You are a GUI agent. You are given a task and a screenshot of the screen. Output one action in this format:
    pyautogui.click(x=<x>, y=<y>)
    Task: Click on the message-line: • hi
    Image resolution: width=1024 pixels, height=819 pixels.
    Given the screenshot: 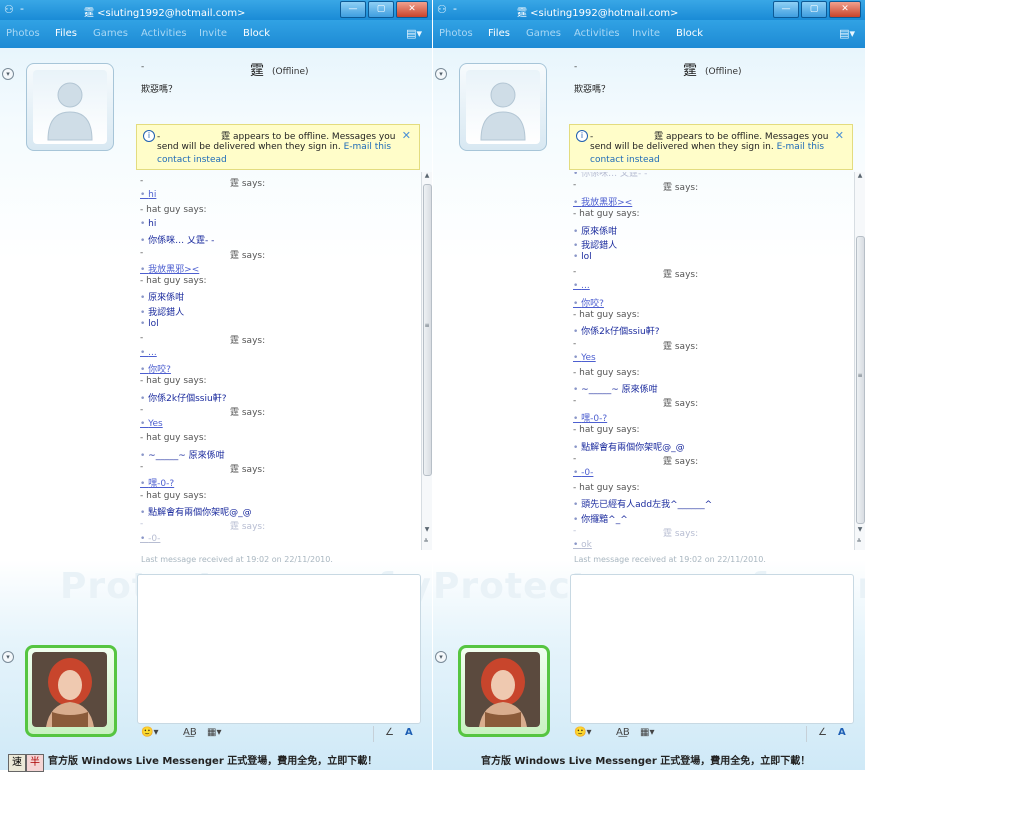 What is the action you would take?
    pyautogui.click(x=148, y=195)
    